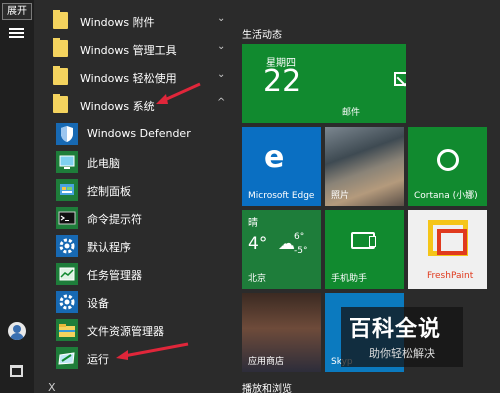  What do you see at coordinates (67, 274) in the screenshot?
I see `task-manager-icon` at bounding box center [67, 274].